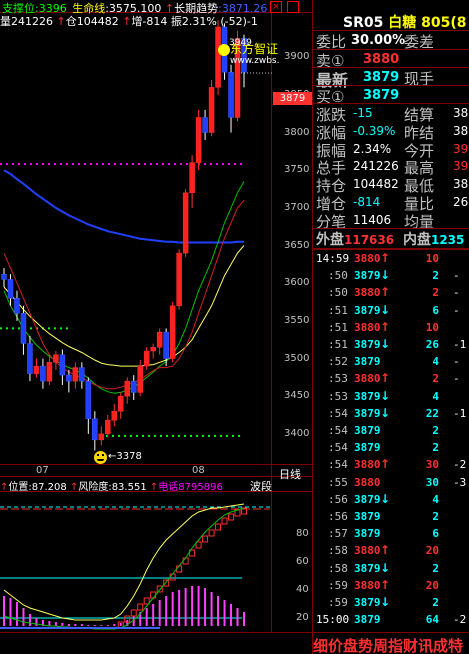 Image resolution: width=469 pixels, height=654 pixels. What do you see at coordinates (381, 59) in the screenshot?
I see `sell-price: 3880` at bounding box center [381, 59].